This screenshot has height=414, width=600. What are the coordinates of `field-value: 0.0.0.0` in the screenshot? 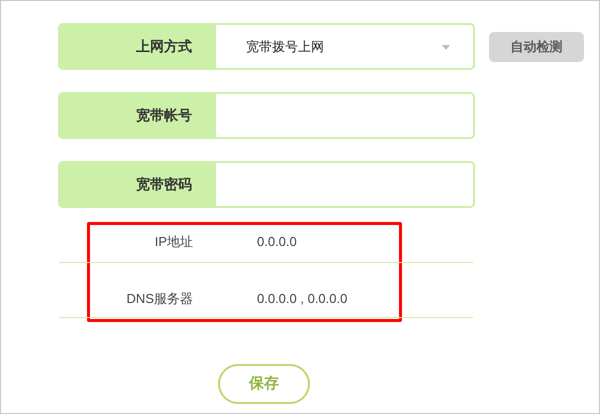 It's located at (277, 242).